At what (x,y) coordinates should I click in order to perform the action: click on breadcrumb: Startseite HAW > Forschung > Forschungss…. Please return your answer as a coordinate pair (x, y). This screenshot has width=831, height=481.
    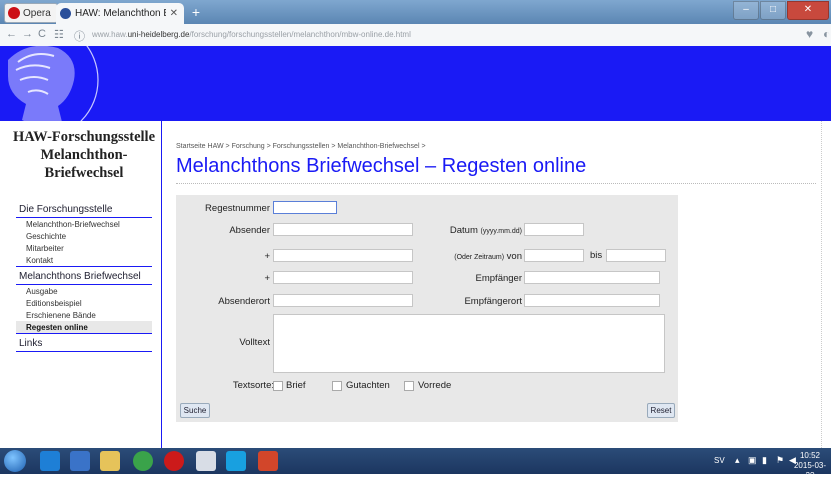
    Looking at the image, I should click on (301, 146).